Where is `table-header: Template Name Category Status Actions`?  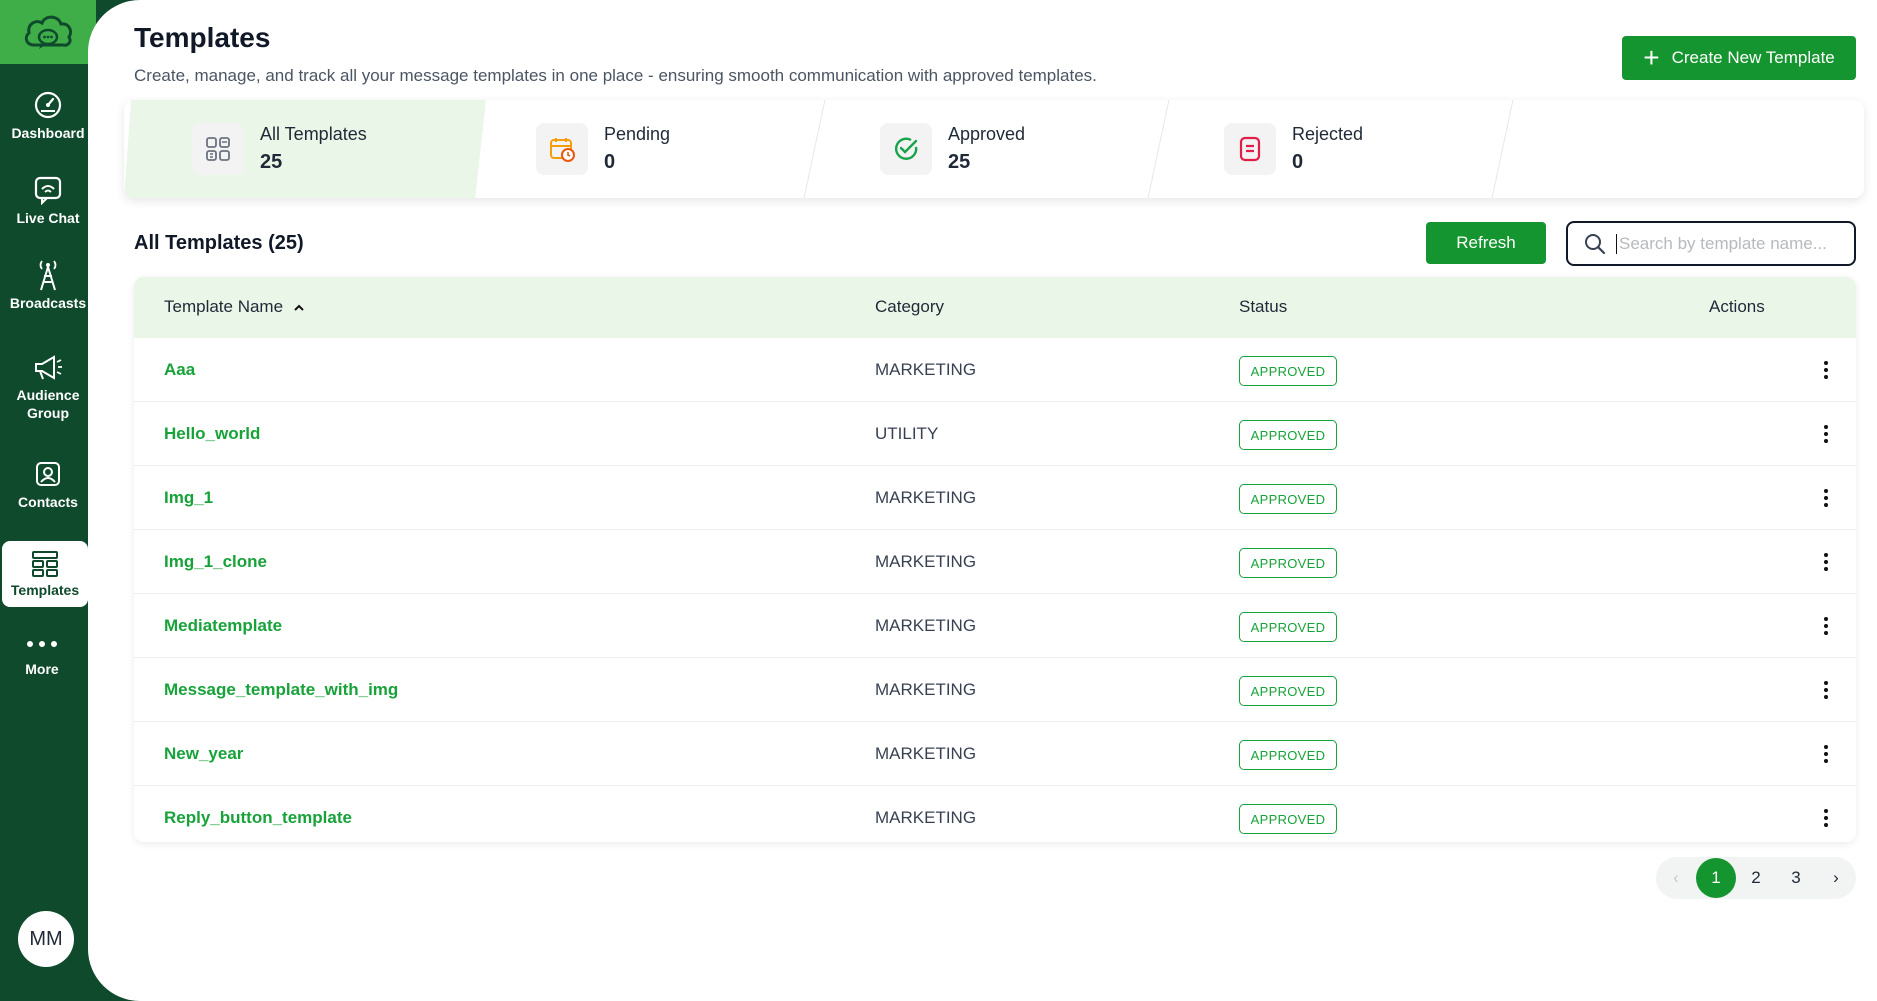
table-header: Template Name Category Status Actions is located at coordinates (995, 307).